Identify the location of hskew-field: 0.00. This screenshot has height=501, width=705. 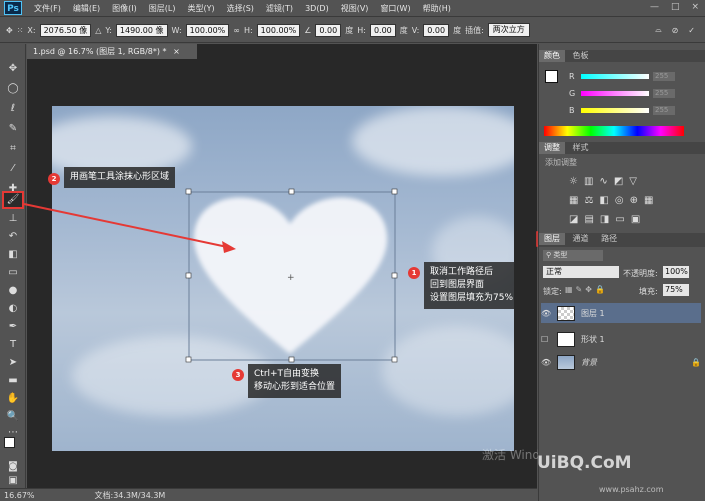
(382, 30).